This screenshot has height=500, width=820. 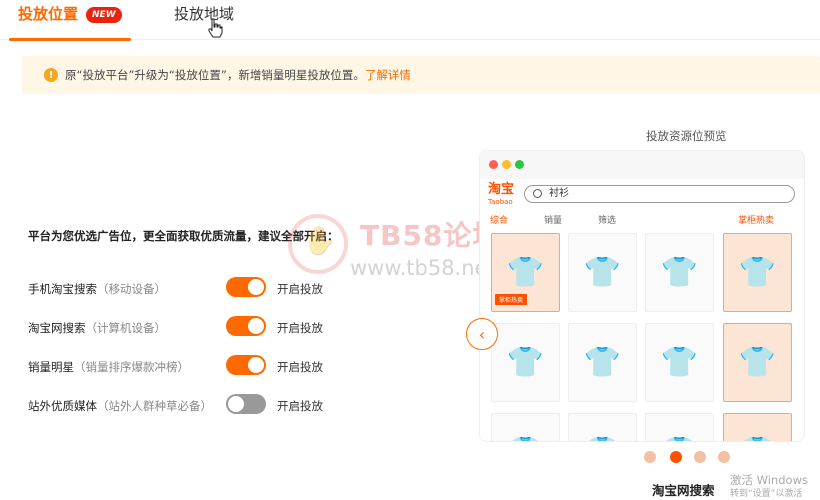 What do you see at coordinates (756, 221) in the screenshot?
I see `filter-shop-hot: 掌柜热卖` at bounding box center [756, 221].